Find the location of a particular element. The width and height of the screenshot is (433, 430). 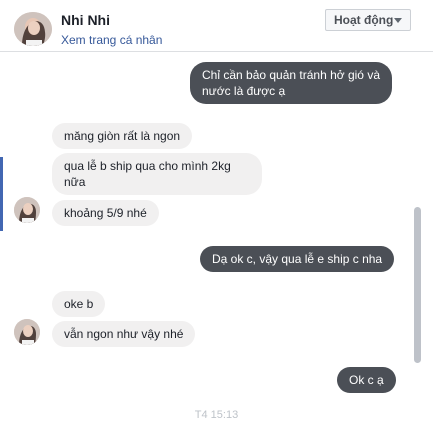

message-timestamp: T4 15:13 is located at coordinates (216, 415).